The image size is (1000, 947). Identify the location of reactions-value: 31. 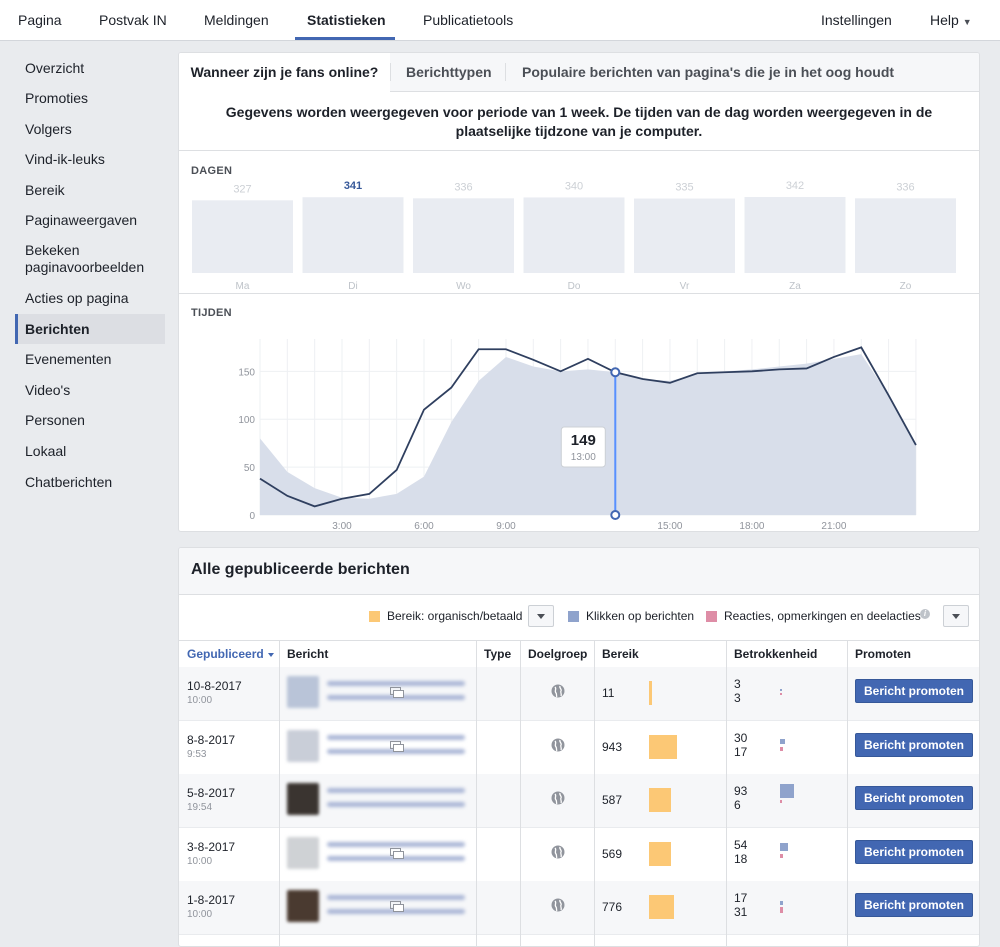
(741, 912).